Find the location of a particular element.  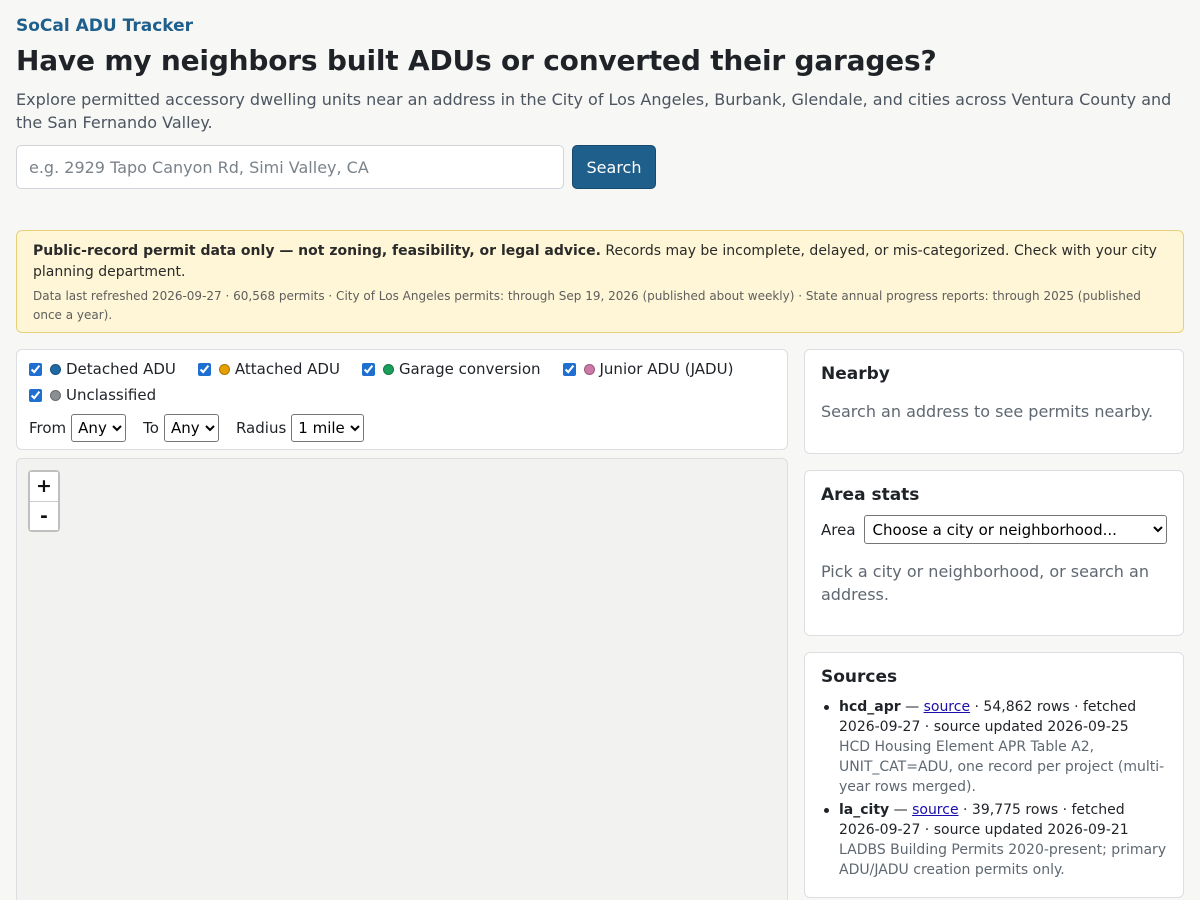

zoom-control: + - is located at coordinates (44, 501).